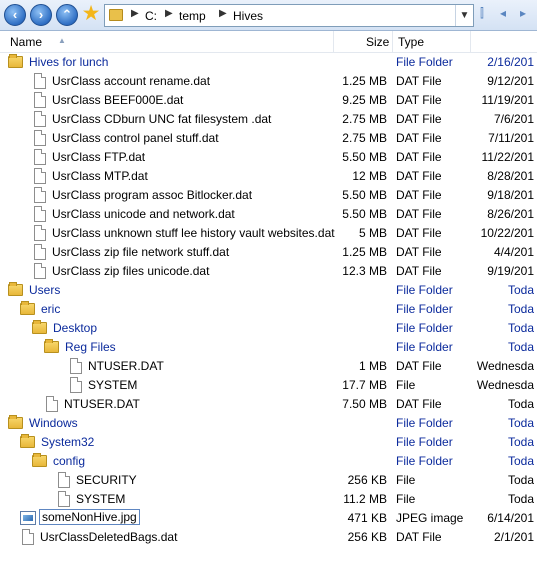 This screenshot has height=561, width=537. What do you see at coordinates (268, 347) in the screenshot?
I see `table-row: Reg Files File Folder Toda` at bounding box center [268, 347].